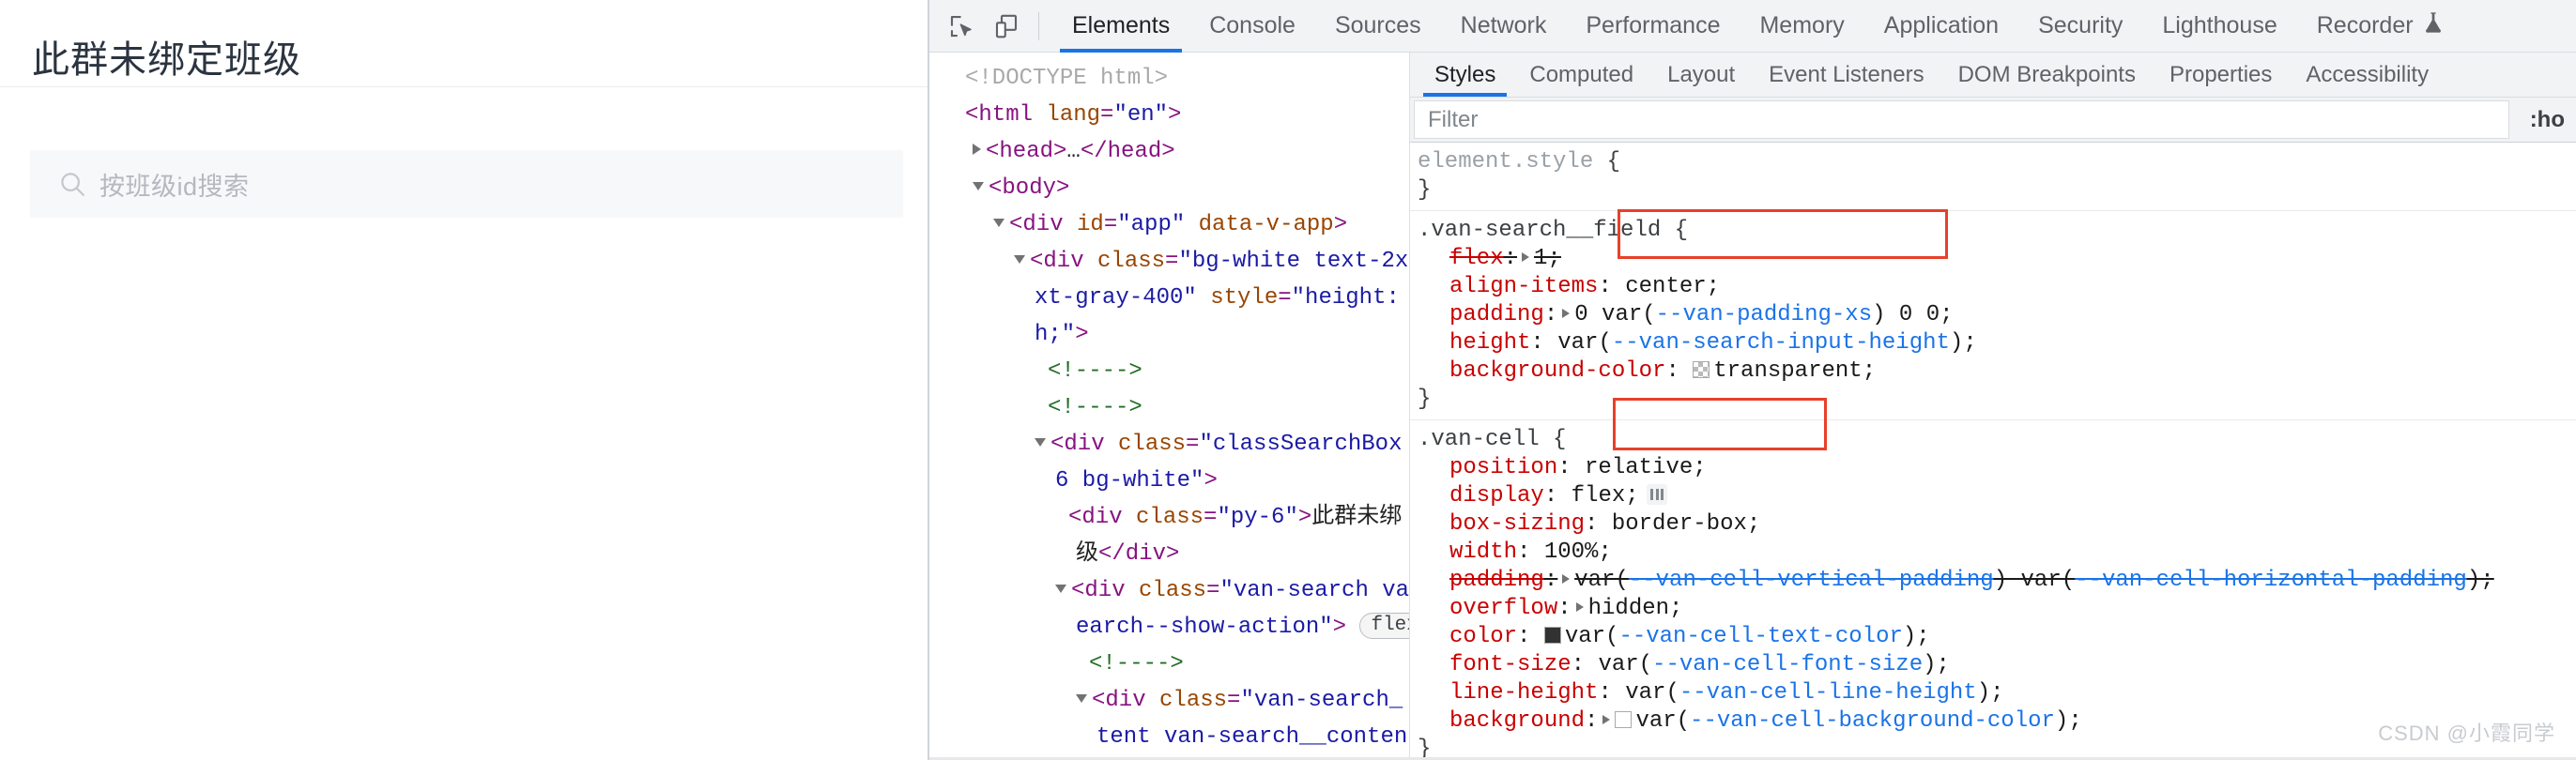 This screenshot has width=2576, height=760. What do you see at coordinates (1497, 314) in the screenshot?
I see `css-property-name: padding` at bounding box center [1497, 314].